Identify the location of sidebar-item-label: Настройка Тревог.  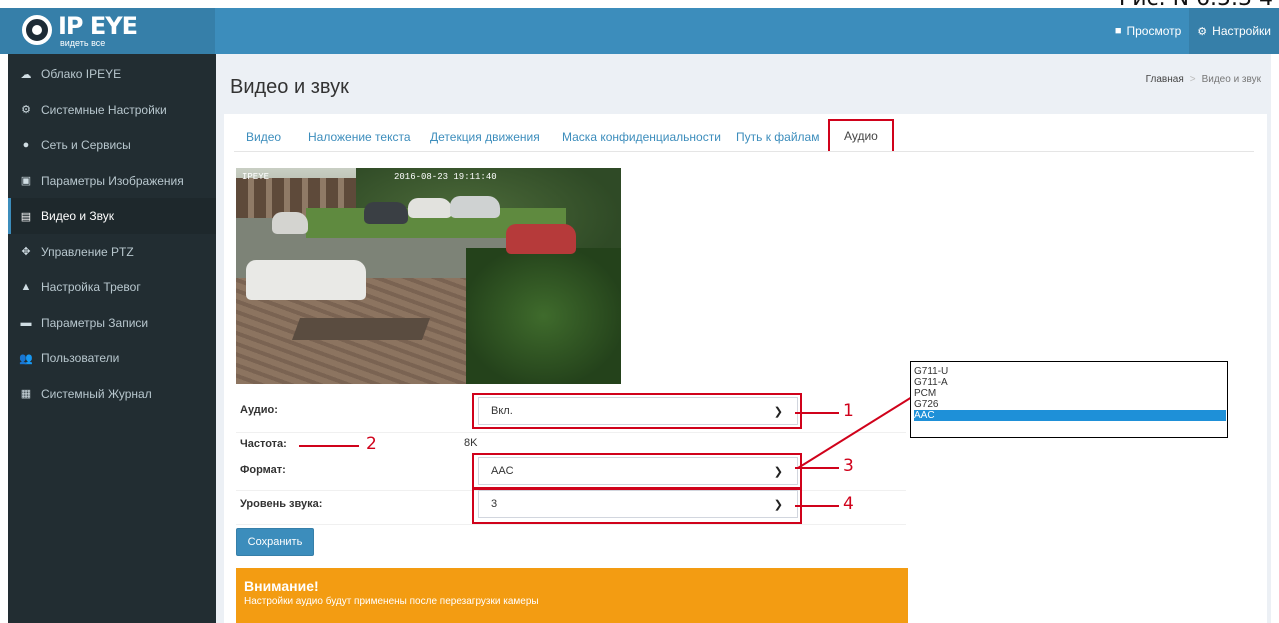
(91, 287).